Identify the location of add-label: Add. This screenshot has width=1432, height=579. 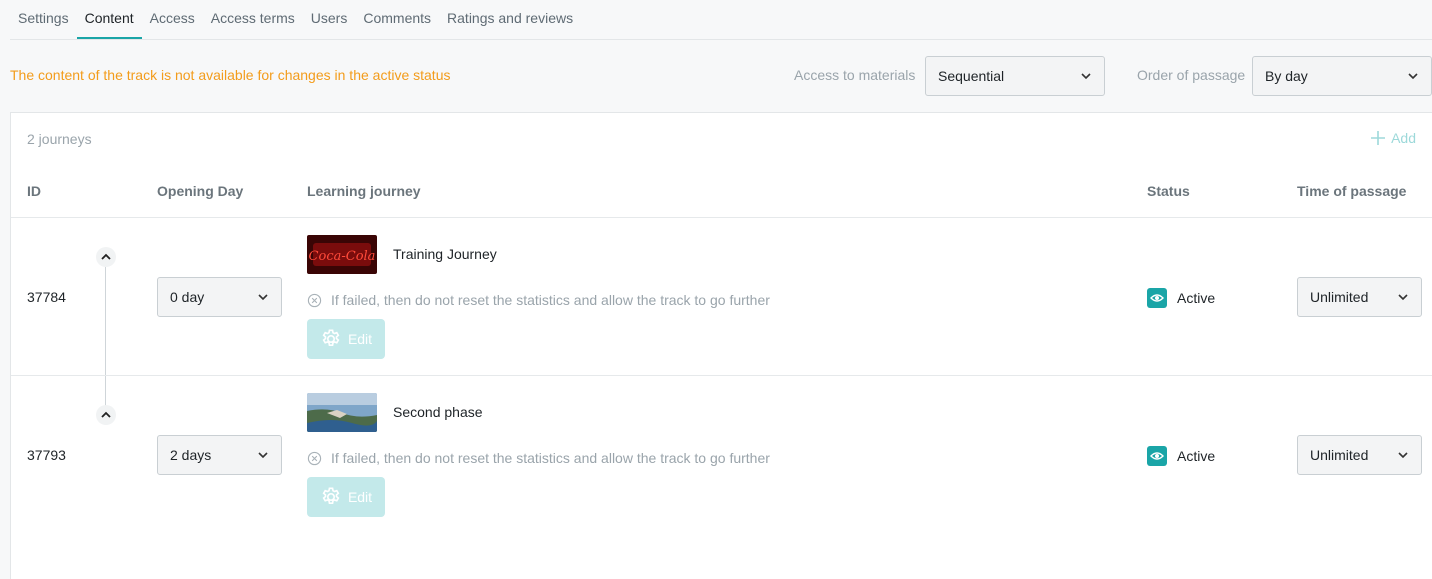
(1403, 138).